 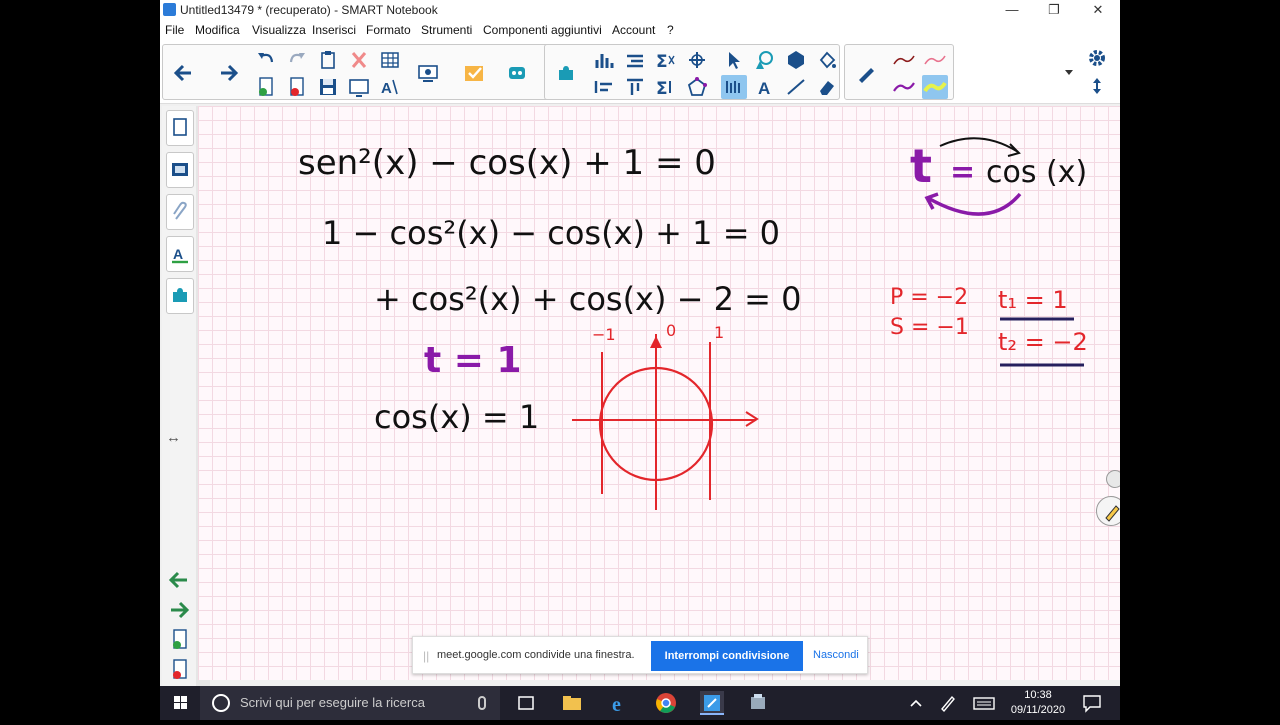 What do you see at coordinates (635, 87) in the screenshot?
I see `align-top-icon` at bounding box center [635, 87].